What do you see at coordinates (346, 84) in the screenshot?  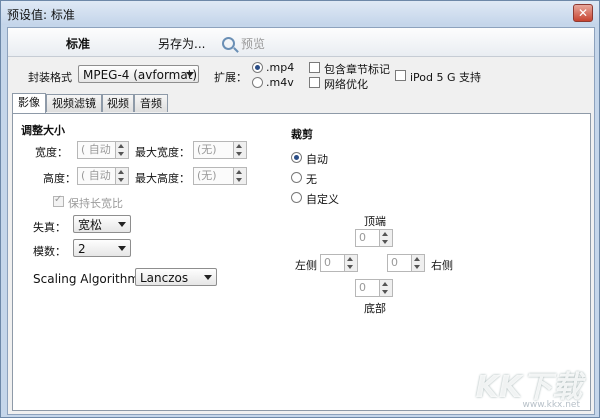 I see `web-optimized-label: 网络优化` at bounding box center [346, 84].